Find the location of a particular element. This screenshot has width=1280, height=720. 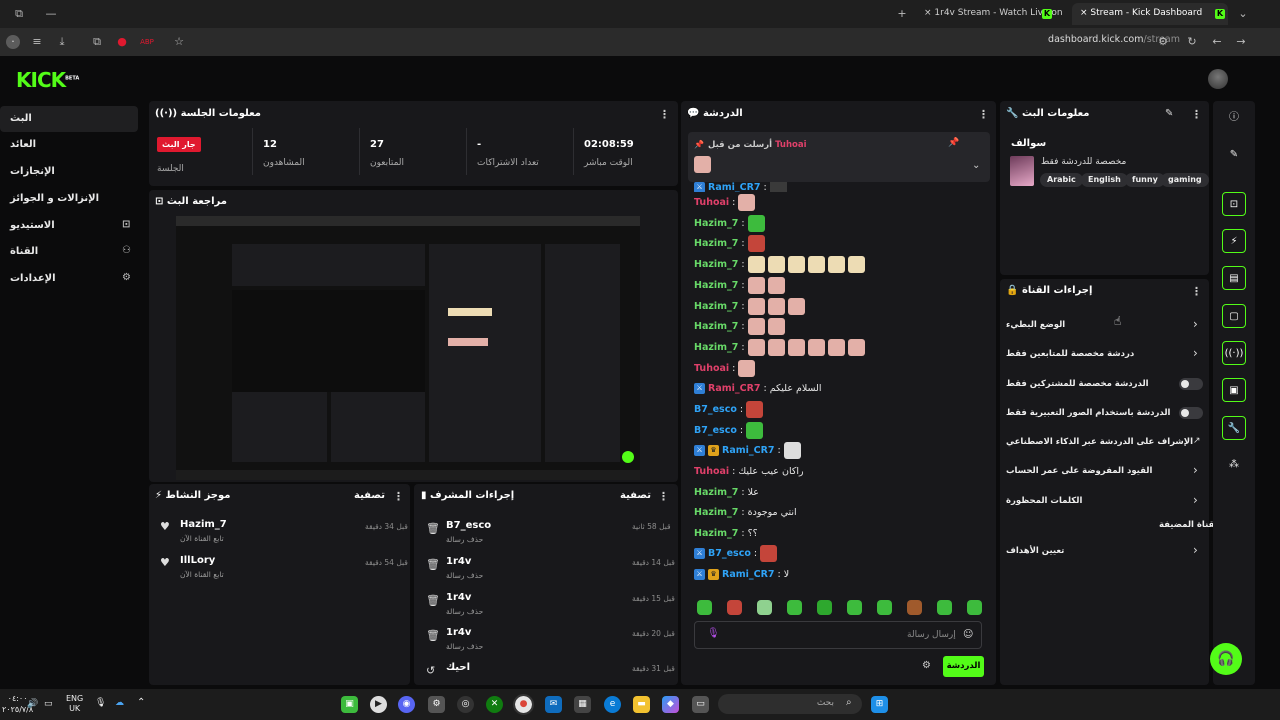

chat-input: 🎙 إرسال رسالة ☺ is located at coordinates (838, 635).